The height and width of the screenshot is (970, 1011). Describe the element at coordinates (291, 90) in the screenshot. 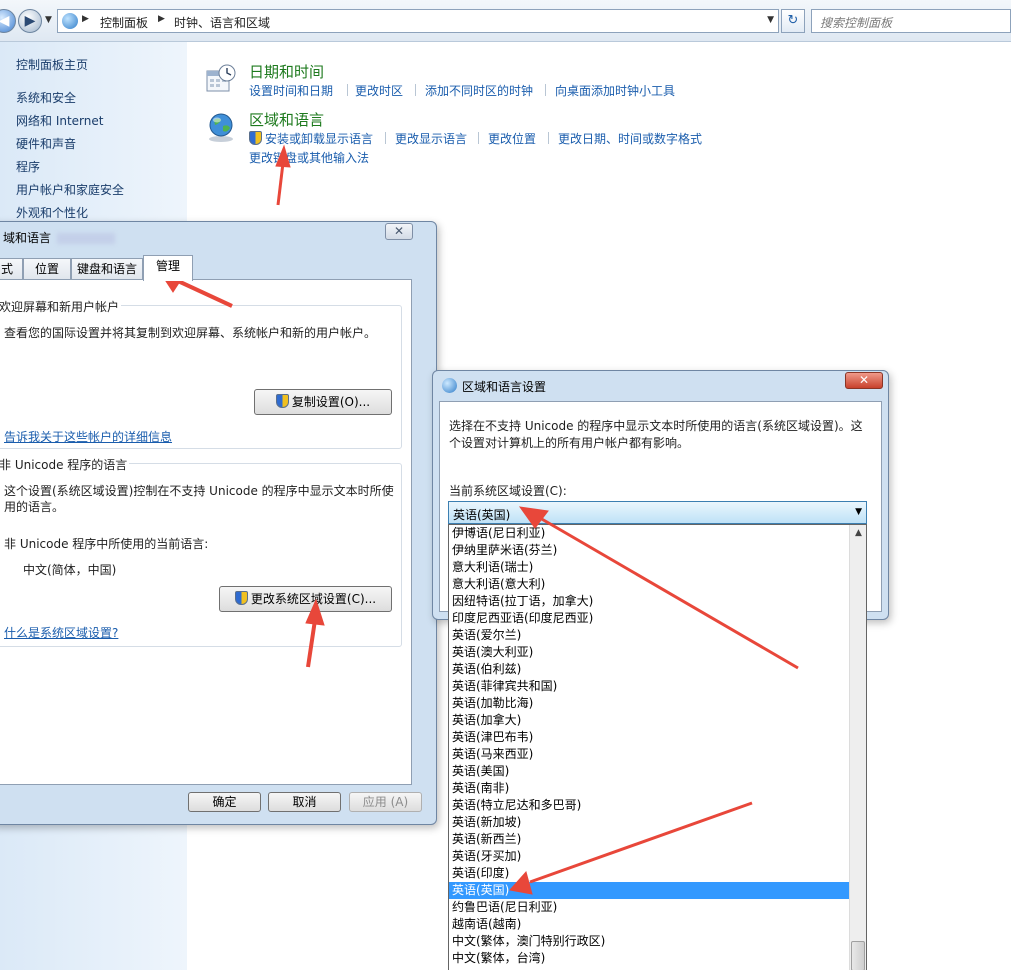

I see `set-date-time-link: 设置时间和日期` at that location.